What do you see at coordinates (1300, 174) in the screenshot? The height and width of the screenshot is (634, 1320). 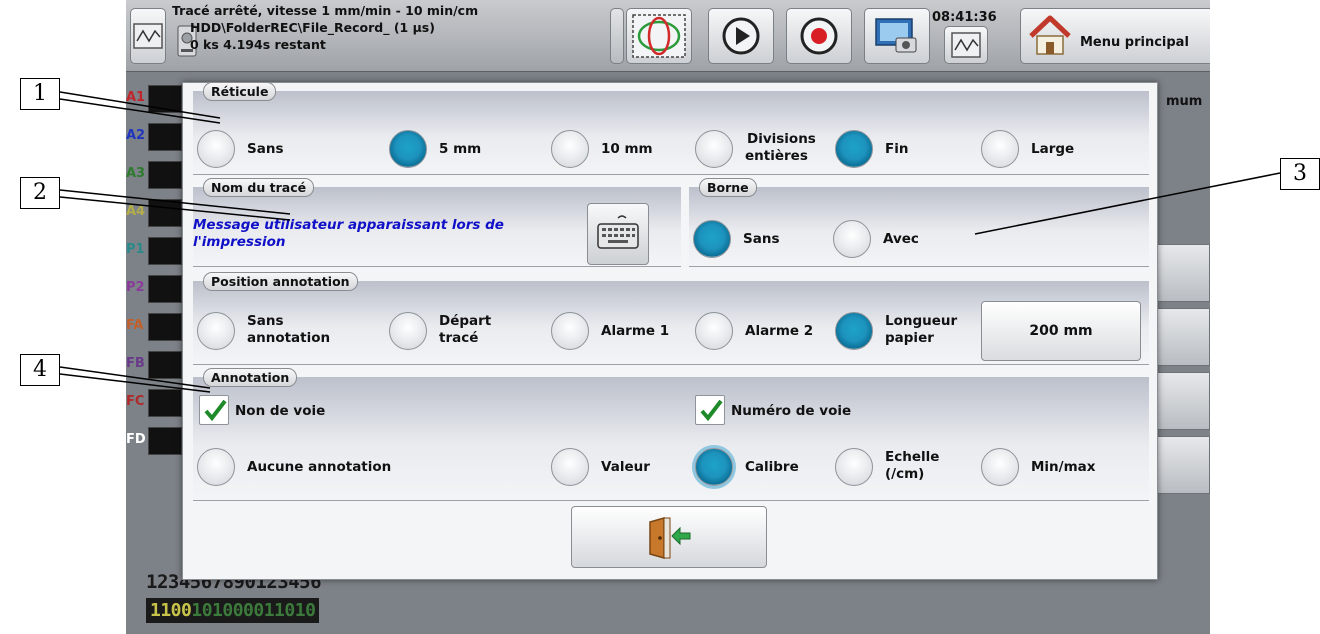 I see `callout-3: 3` at bounding box center [1300, 174].